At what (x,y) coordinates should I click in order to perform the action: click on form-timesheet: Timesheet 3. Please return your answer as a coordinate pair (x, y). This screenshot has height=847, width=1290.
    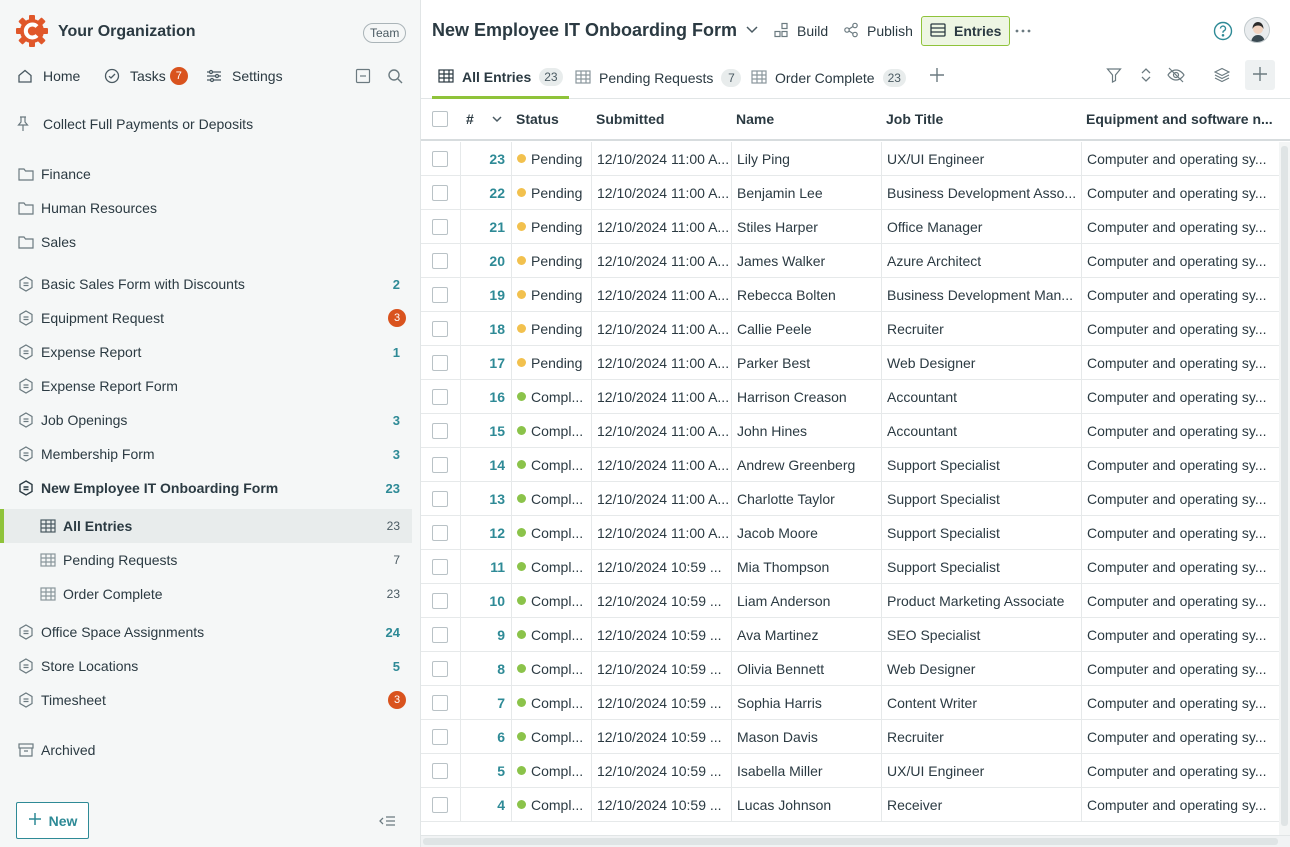
    Looking at the image, I should click on (206, 700).